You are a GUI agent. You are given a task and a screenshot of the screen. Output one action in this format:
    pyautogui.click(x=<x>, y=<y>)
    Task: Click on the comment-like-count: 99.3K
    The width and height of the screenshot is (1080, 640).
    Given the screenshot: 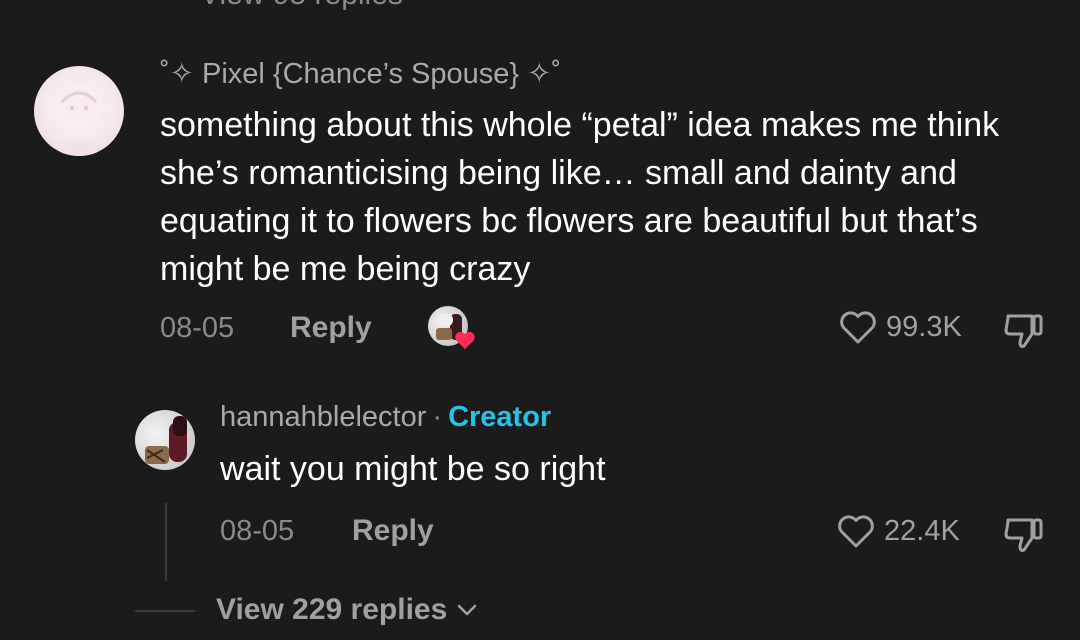 What is the action you would take?
    pyautogui.click(x=924, y=326)
    